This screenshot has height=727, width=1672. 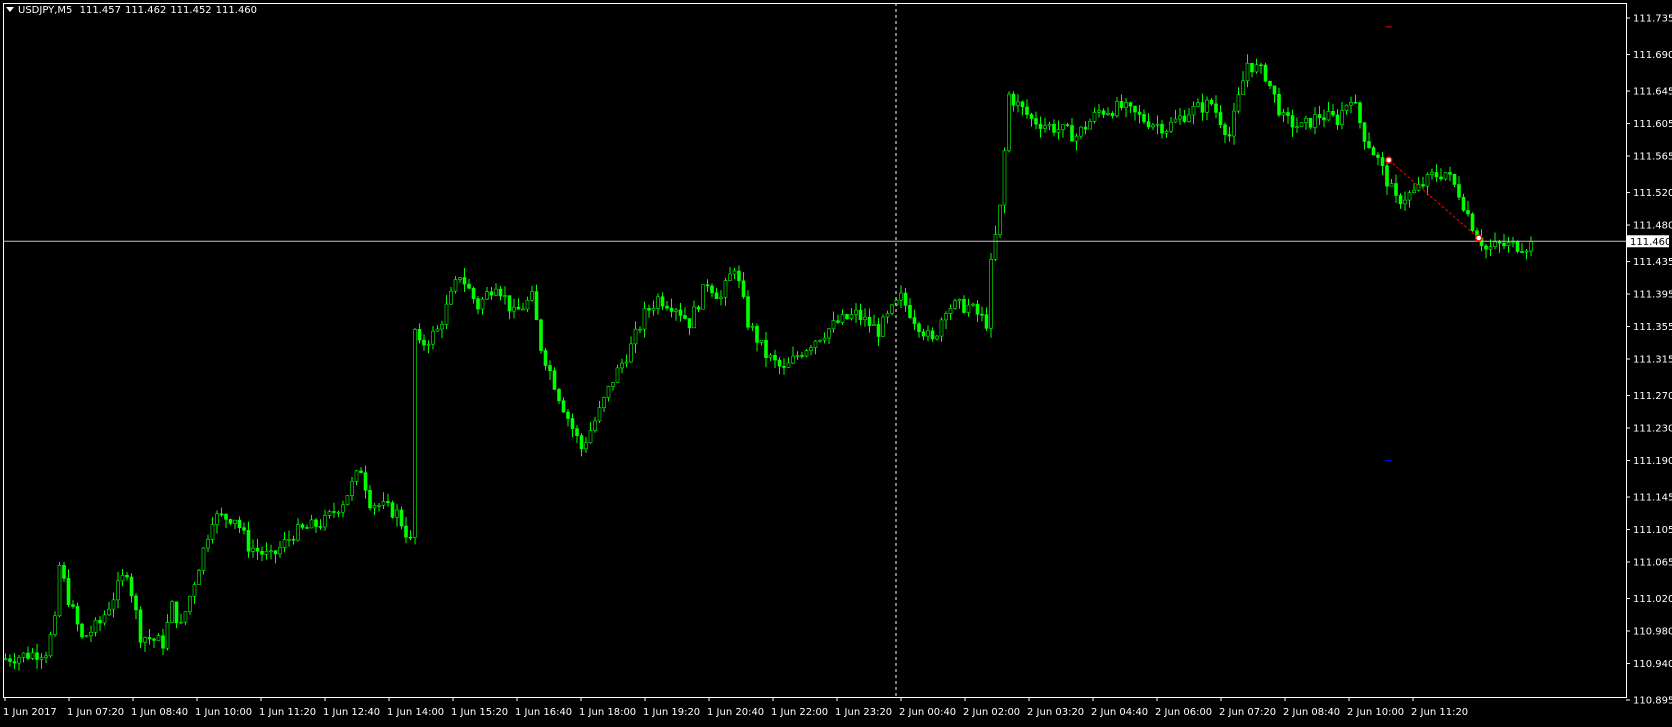 What do you see at coordinates (1652, 429) in the screenshot?
I see `y-tick-label: 111.230` at bounding box center [1652, 429].